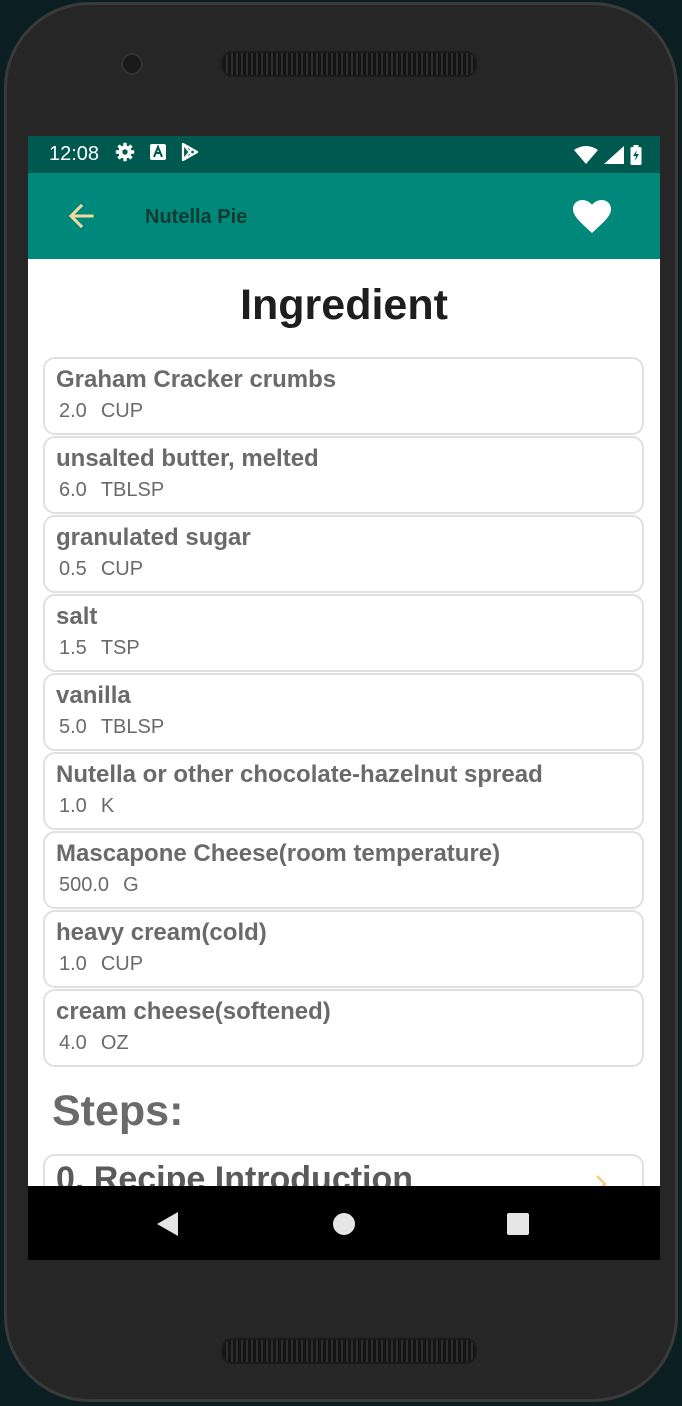 This screenshot has height=1406, width=682. I want to click on app-bar: Nutella Pie, so click(344, 216).